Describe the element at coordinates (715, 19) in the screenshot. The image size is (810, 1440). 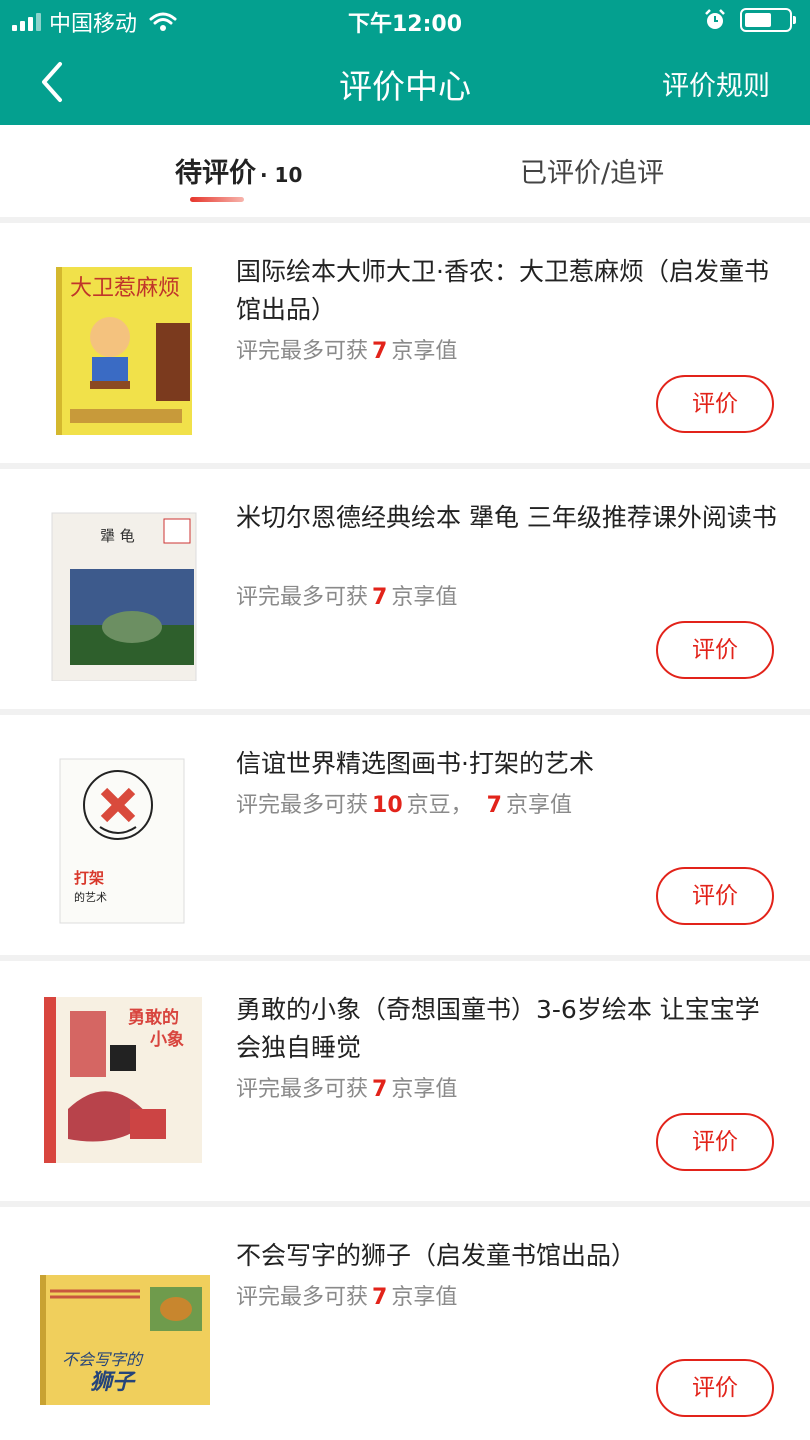
I see `alarm-icon` at that location.